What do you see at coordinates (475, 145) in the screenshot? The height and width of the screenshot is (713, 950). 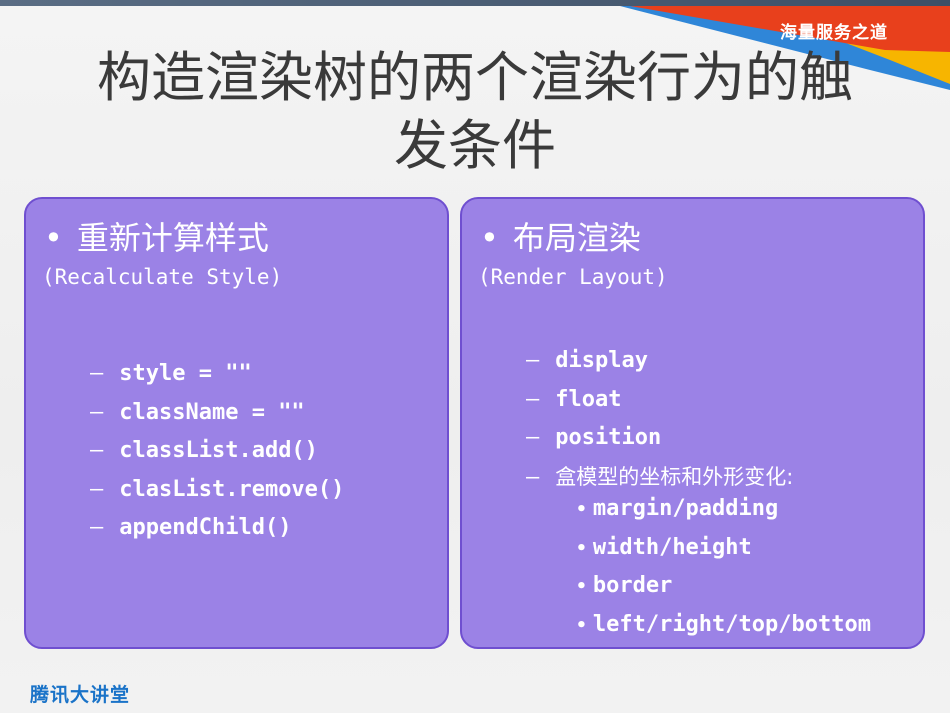 I see `slide-title-line-2: 发条件` at bounding box center [475, 145].